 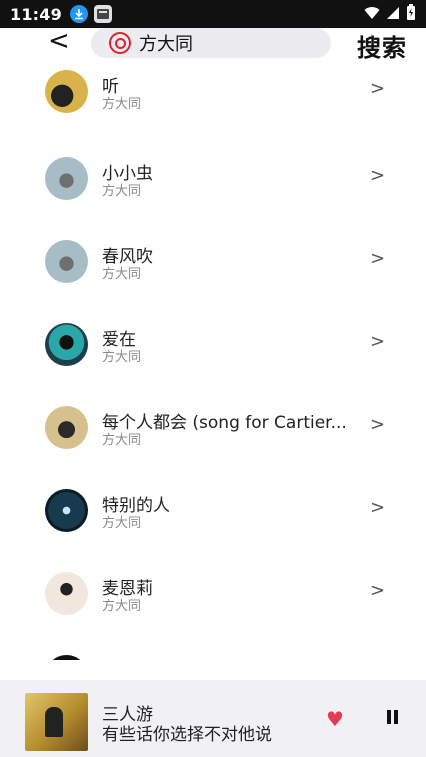 I want to click on song-row: 小小虫 方大同 >, so click(x=213, y=190).